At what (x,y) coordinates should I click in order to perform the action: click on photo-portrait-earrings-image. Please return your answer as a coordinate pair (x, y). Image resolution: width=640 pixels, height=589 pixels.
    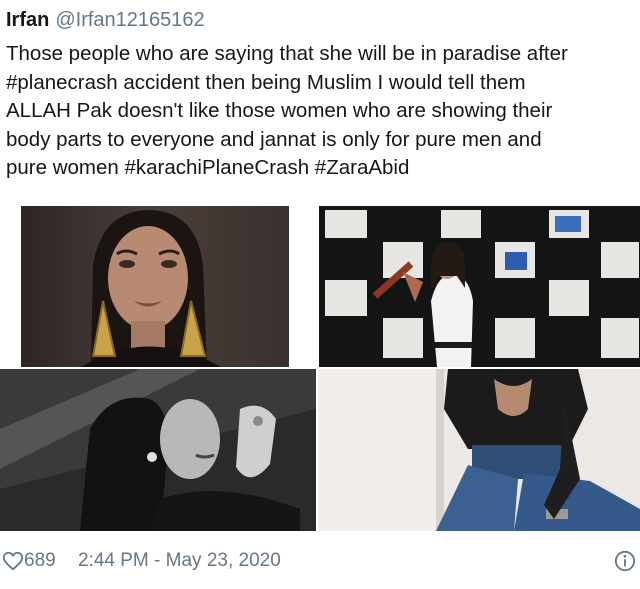
    Looking at the image, I should click on (155, 286).